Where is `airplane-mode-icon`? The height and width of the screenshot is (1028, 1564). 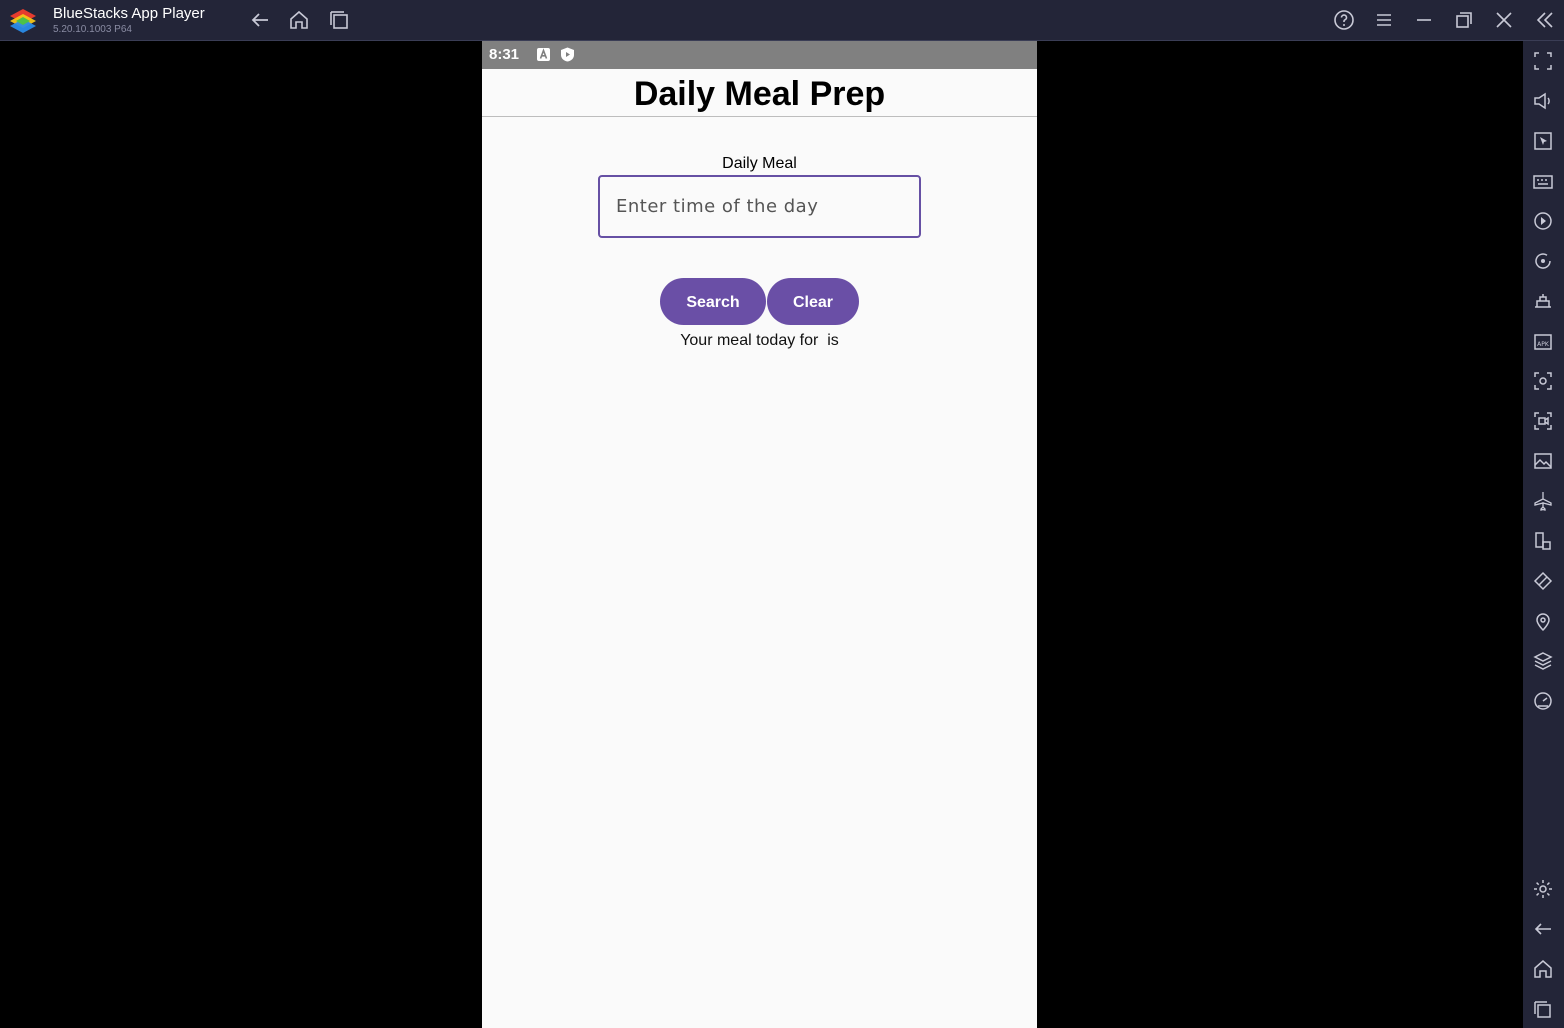 airplane-mode-icon is located at coordinates (1543, 501).